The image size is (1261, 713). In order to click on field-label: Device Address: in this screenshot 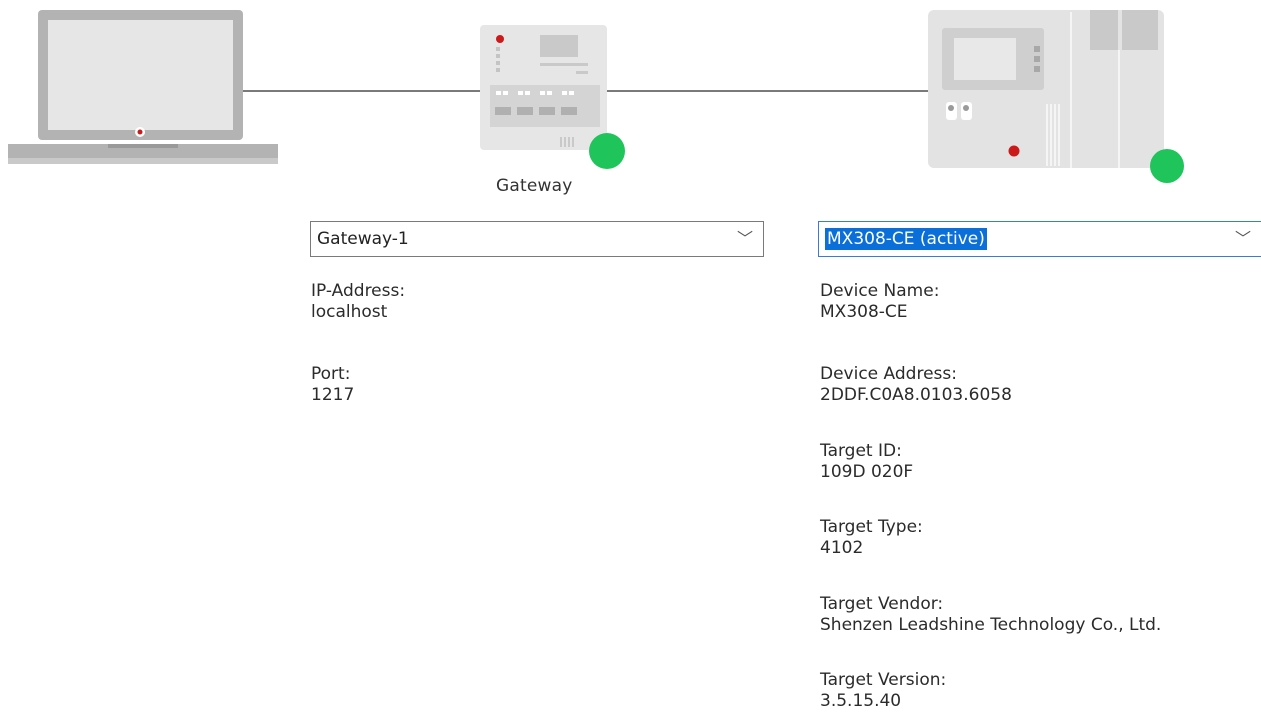, I will do `click(888, 374)`.